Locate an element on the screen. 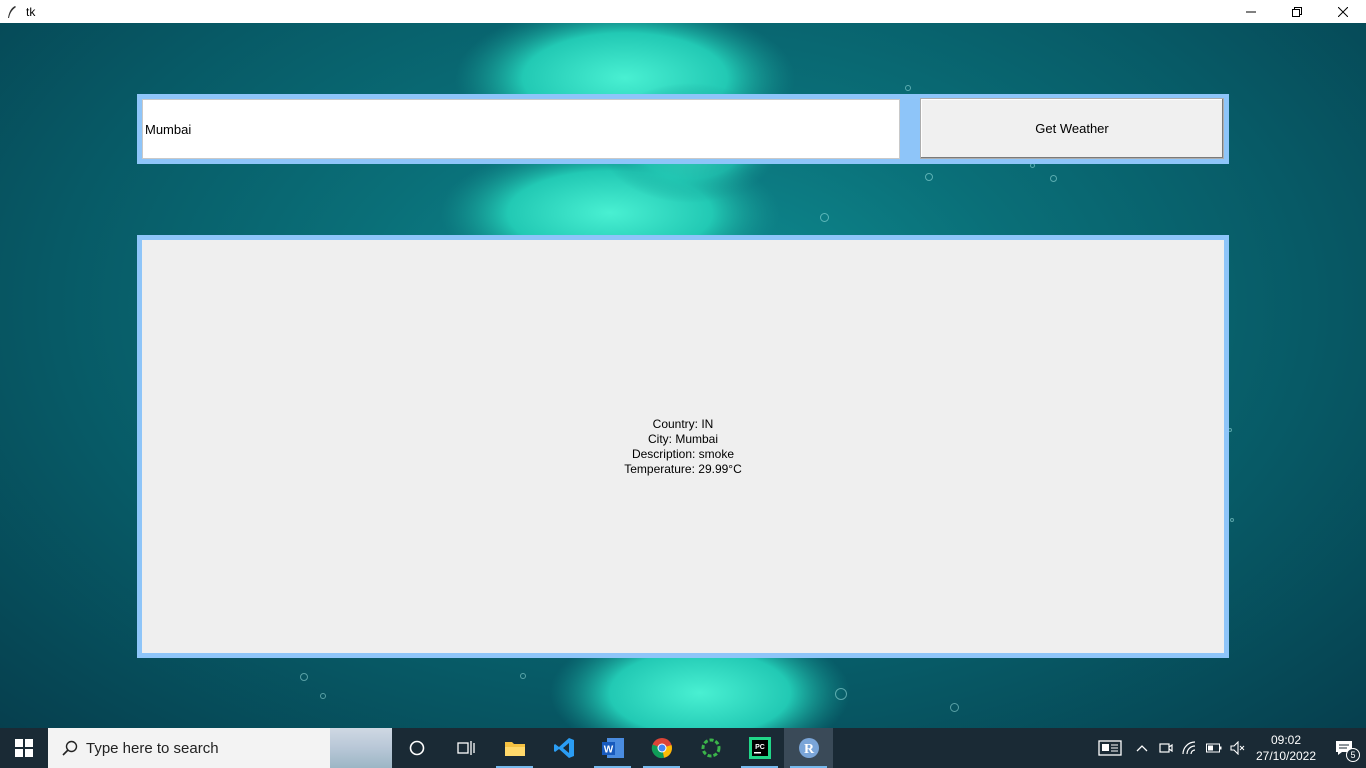  window-title: tk is located at coordinates (31, 11).